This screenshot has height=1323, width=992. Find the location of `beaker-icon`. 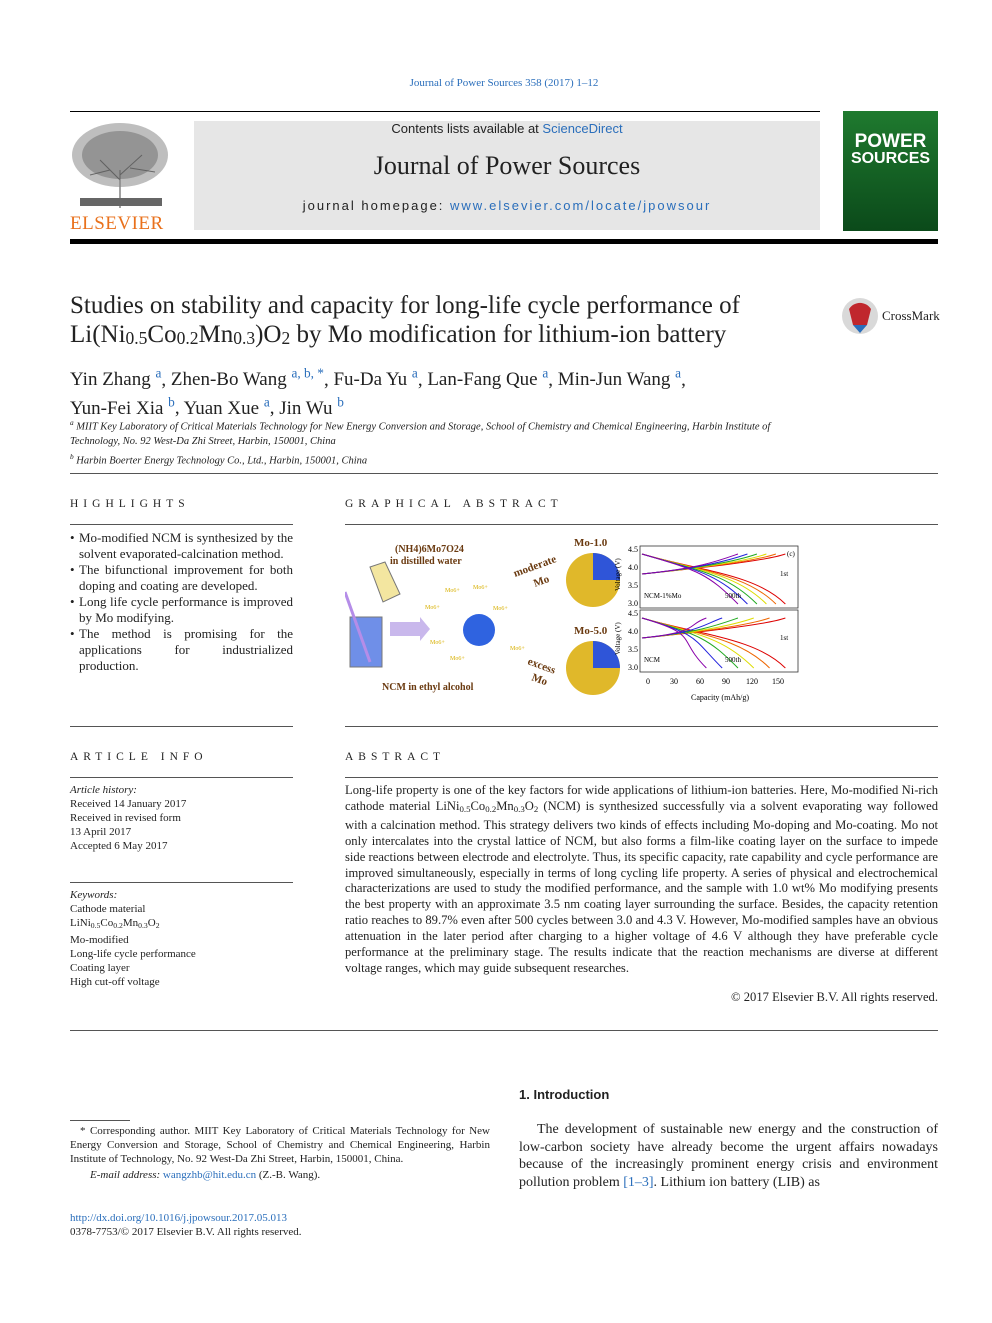

beaker-icon is located at coordinates (364, 629).